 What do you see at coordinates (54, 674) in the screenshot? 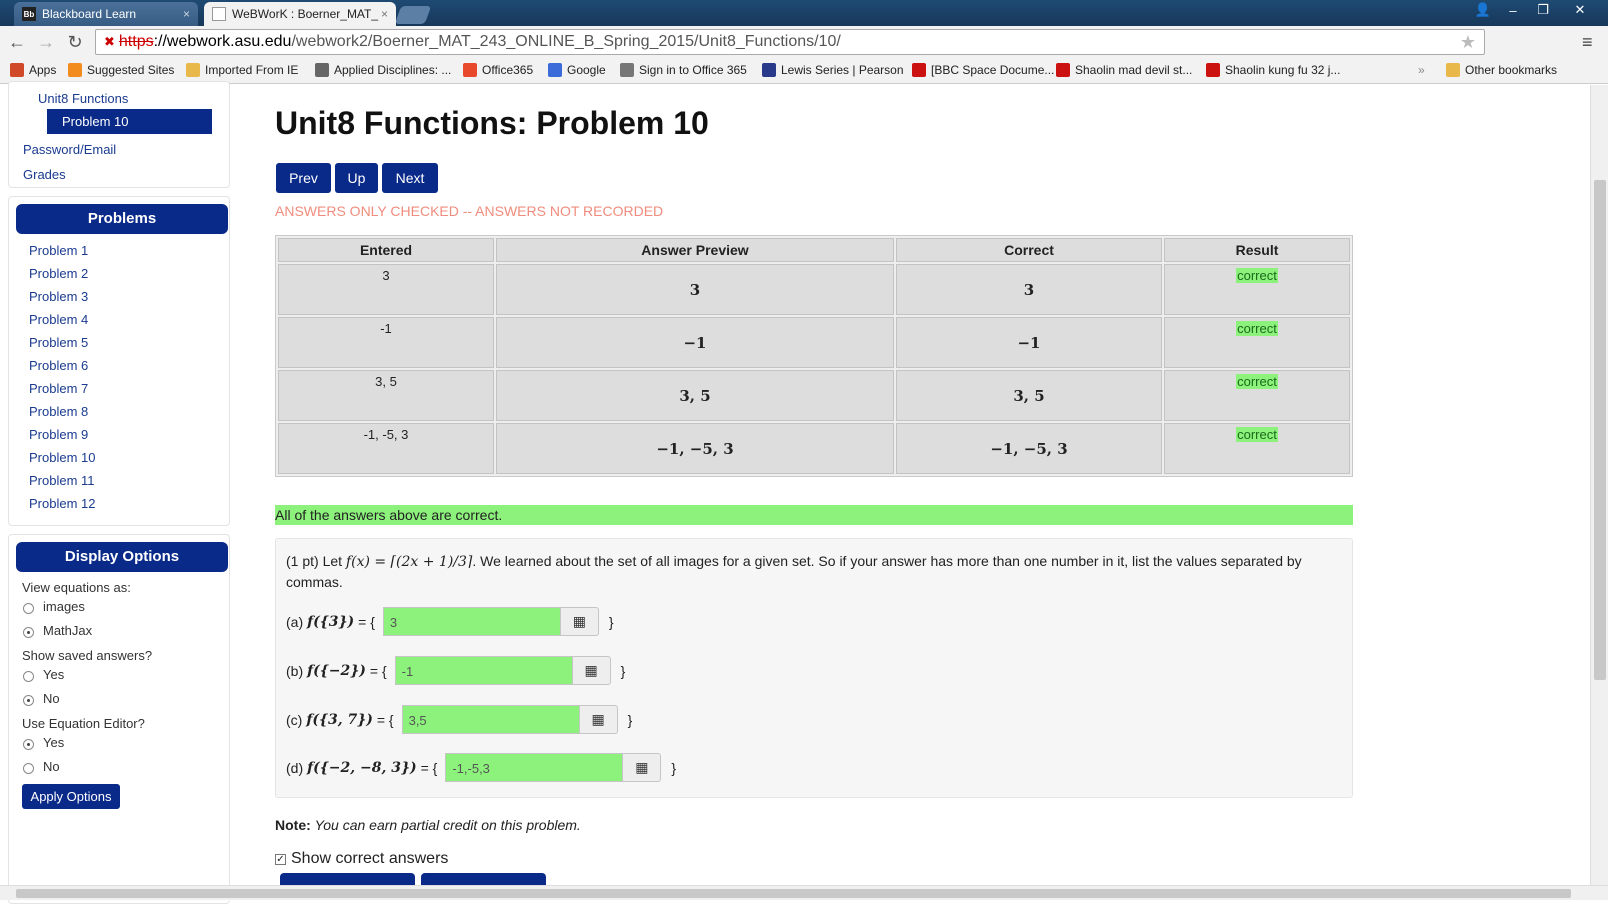
I see `radio-saved-yes-label: Yes` at bounding box center [54, 674].